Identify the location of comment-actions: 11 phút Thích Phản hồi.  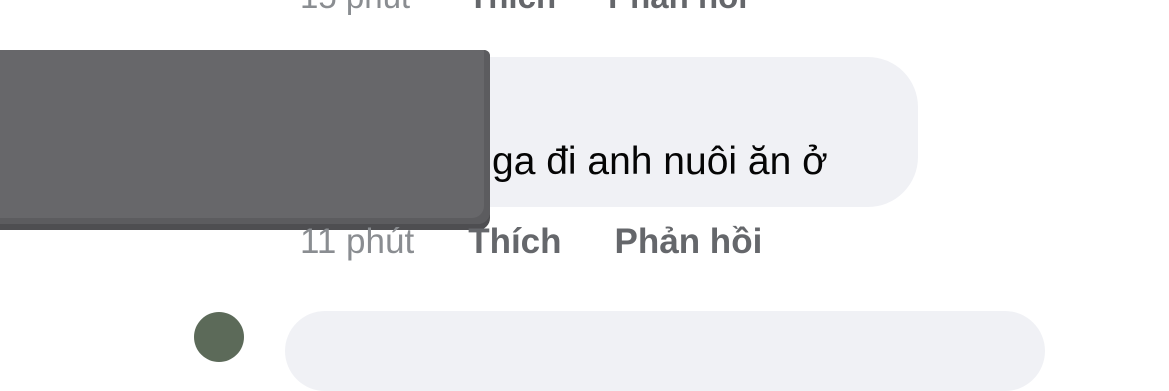
(531, 242).